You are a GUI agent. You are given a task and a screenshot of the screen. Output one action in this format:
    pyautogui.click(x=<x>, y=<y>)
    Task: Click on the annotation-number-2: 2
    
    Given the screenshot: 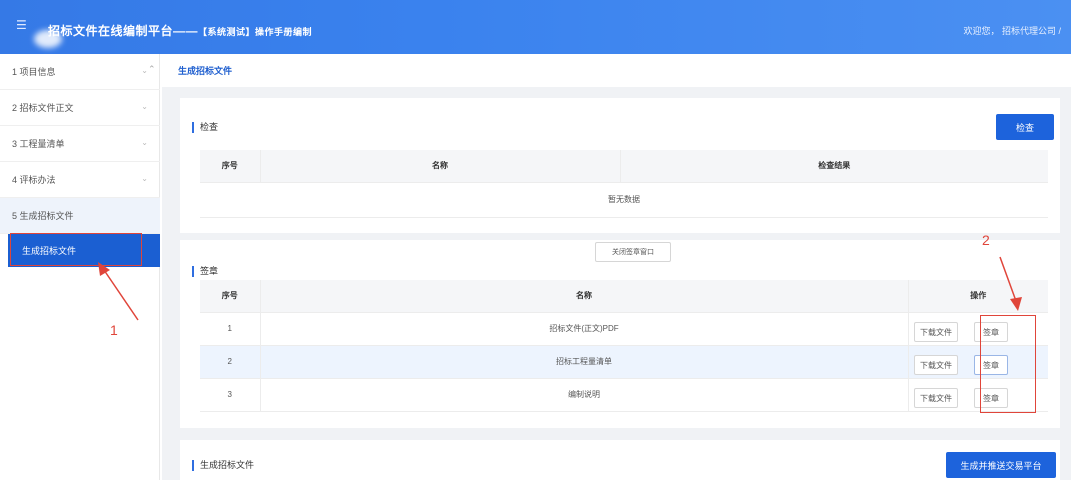 What is the action you would take?
    pyautogui.click(x=986, y=240)
    